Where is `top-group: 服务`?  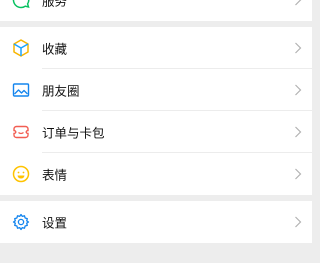
top-group: 服务 is located at coordinates (156, 10).